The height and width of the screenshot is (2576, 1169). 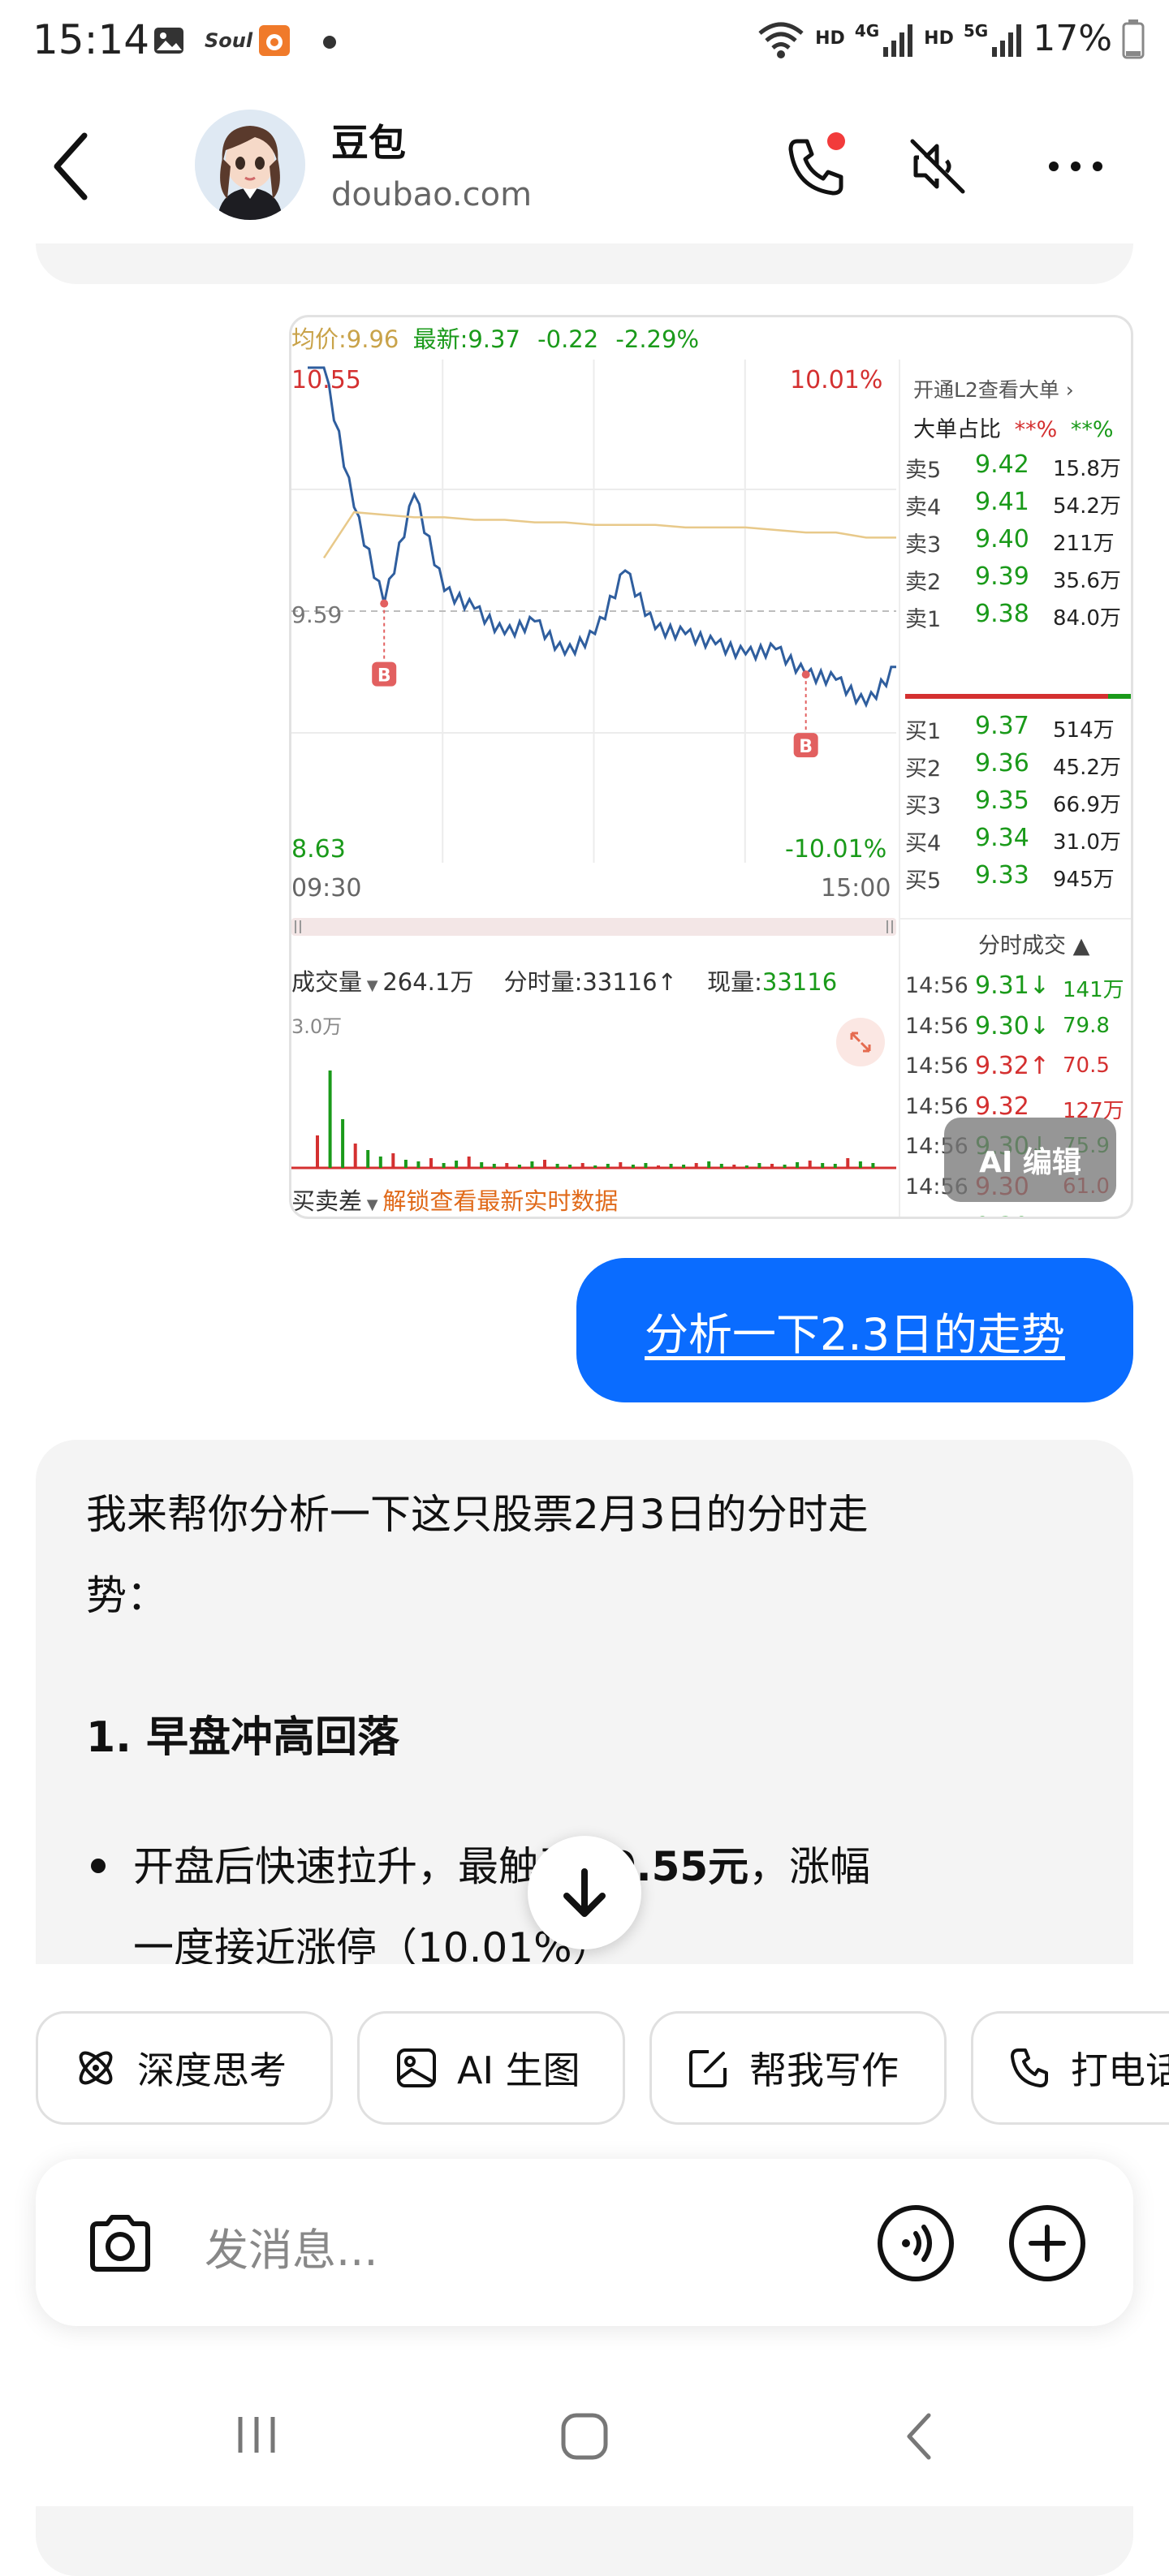 I want to click on voice-input-icon, so click(x=915, y=2243).